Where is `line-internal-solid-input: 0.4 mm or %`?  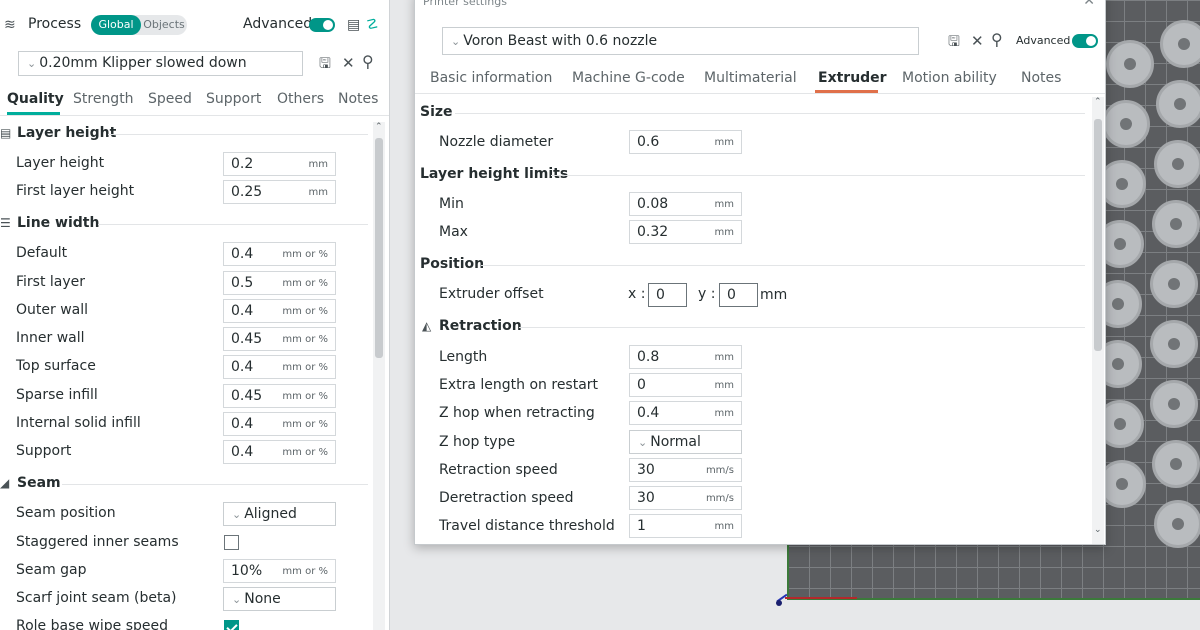 line-internal-solid-input: 0.4 mm or % is located at coordinates (279, 424).